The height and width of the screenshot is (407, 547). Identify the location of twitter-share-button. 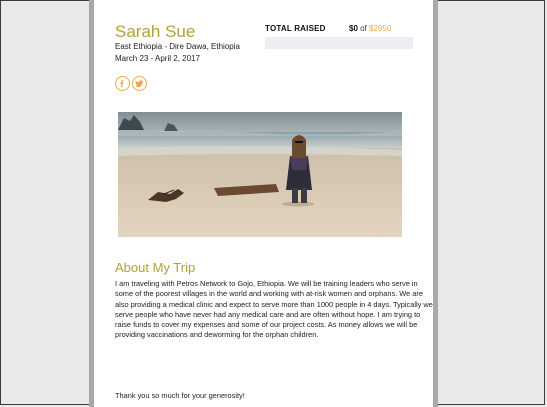
(139, 83).